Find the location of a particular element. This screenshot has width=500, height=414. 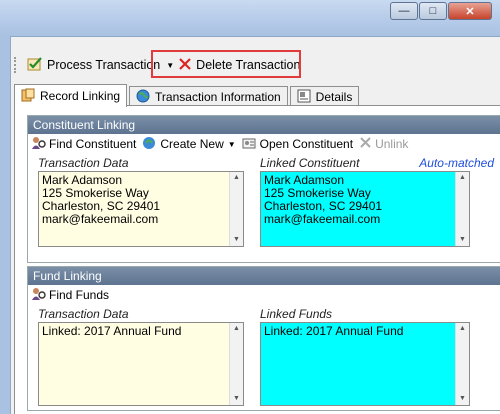

find-constituent-label: Find Constituent is located at coordinates (93, 144).